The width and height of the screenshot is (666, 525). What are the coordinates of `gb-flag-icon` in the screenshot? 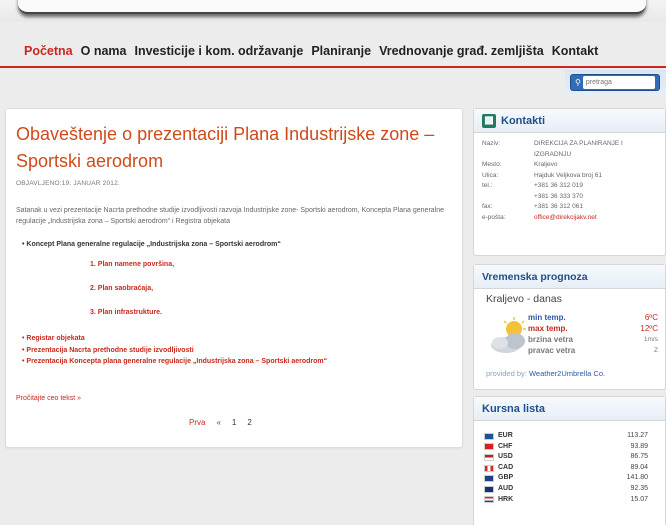 It's located at (489, 479).